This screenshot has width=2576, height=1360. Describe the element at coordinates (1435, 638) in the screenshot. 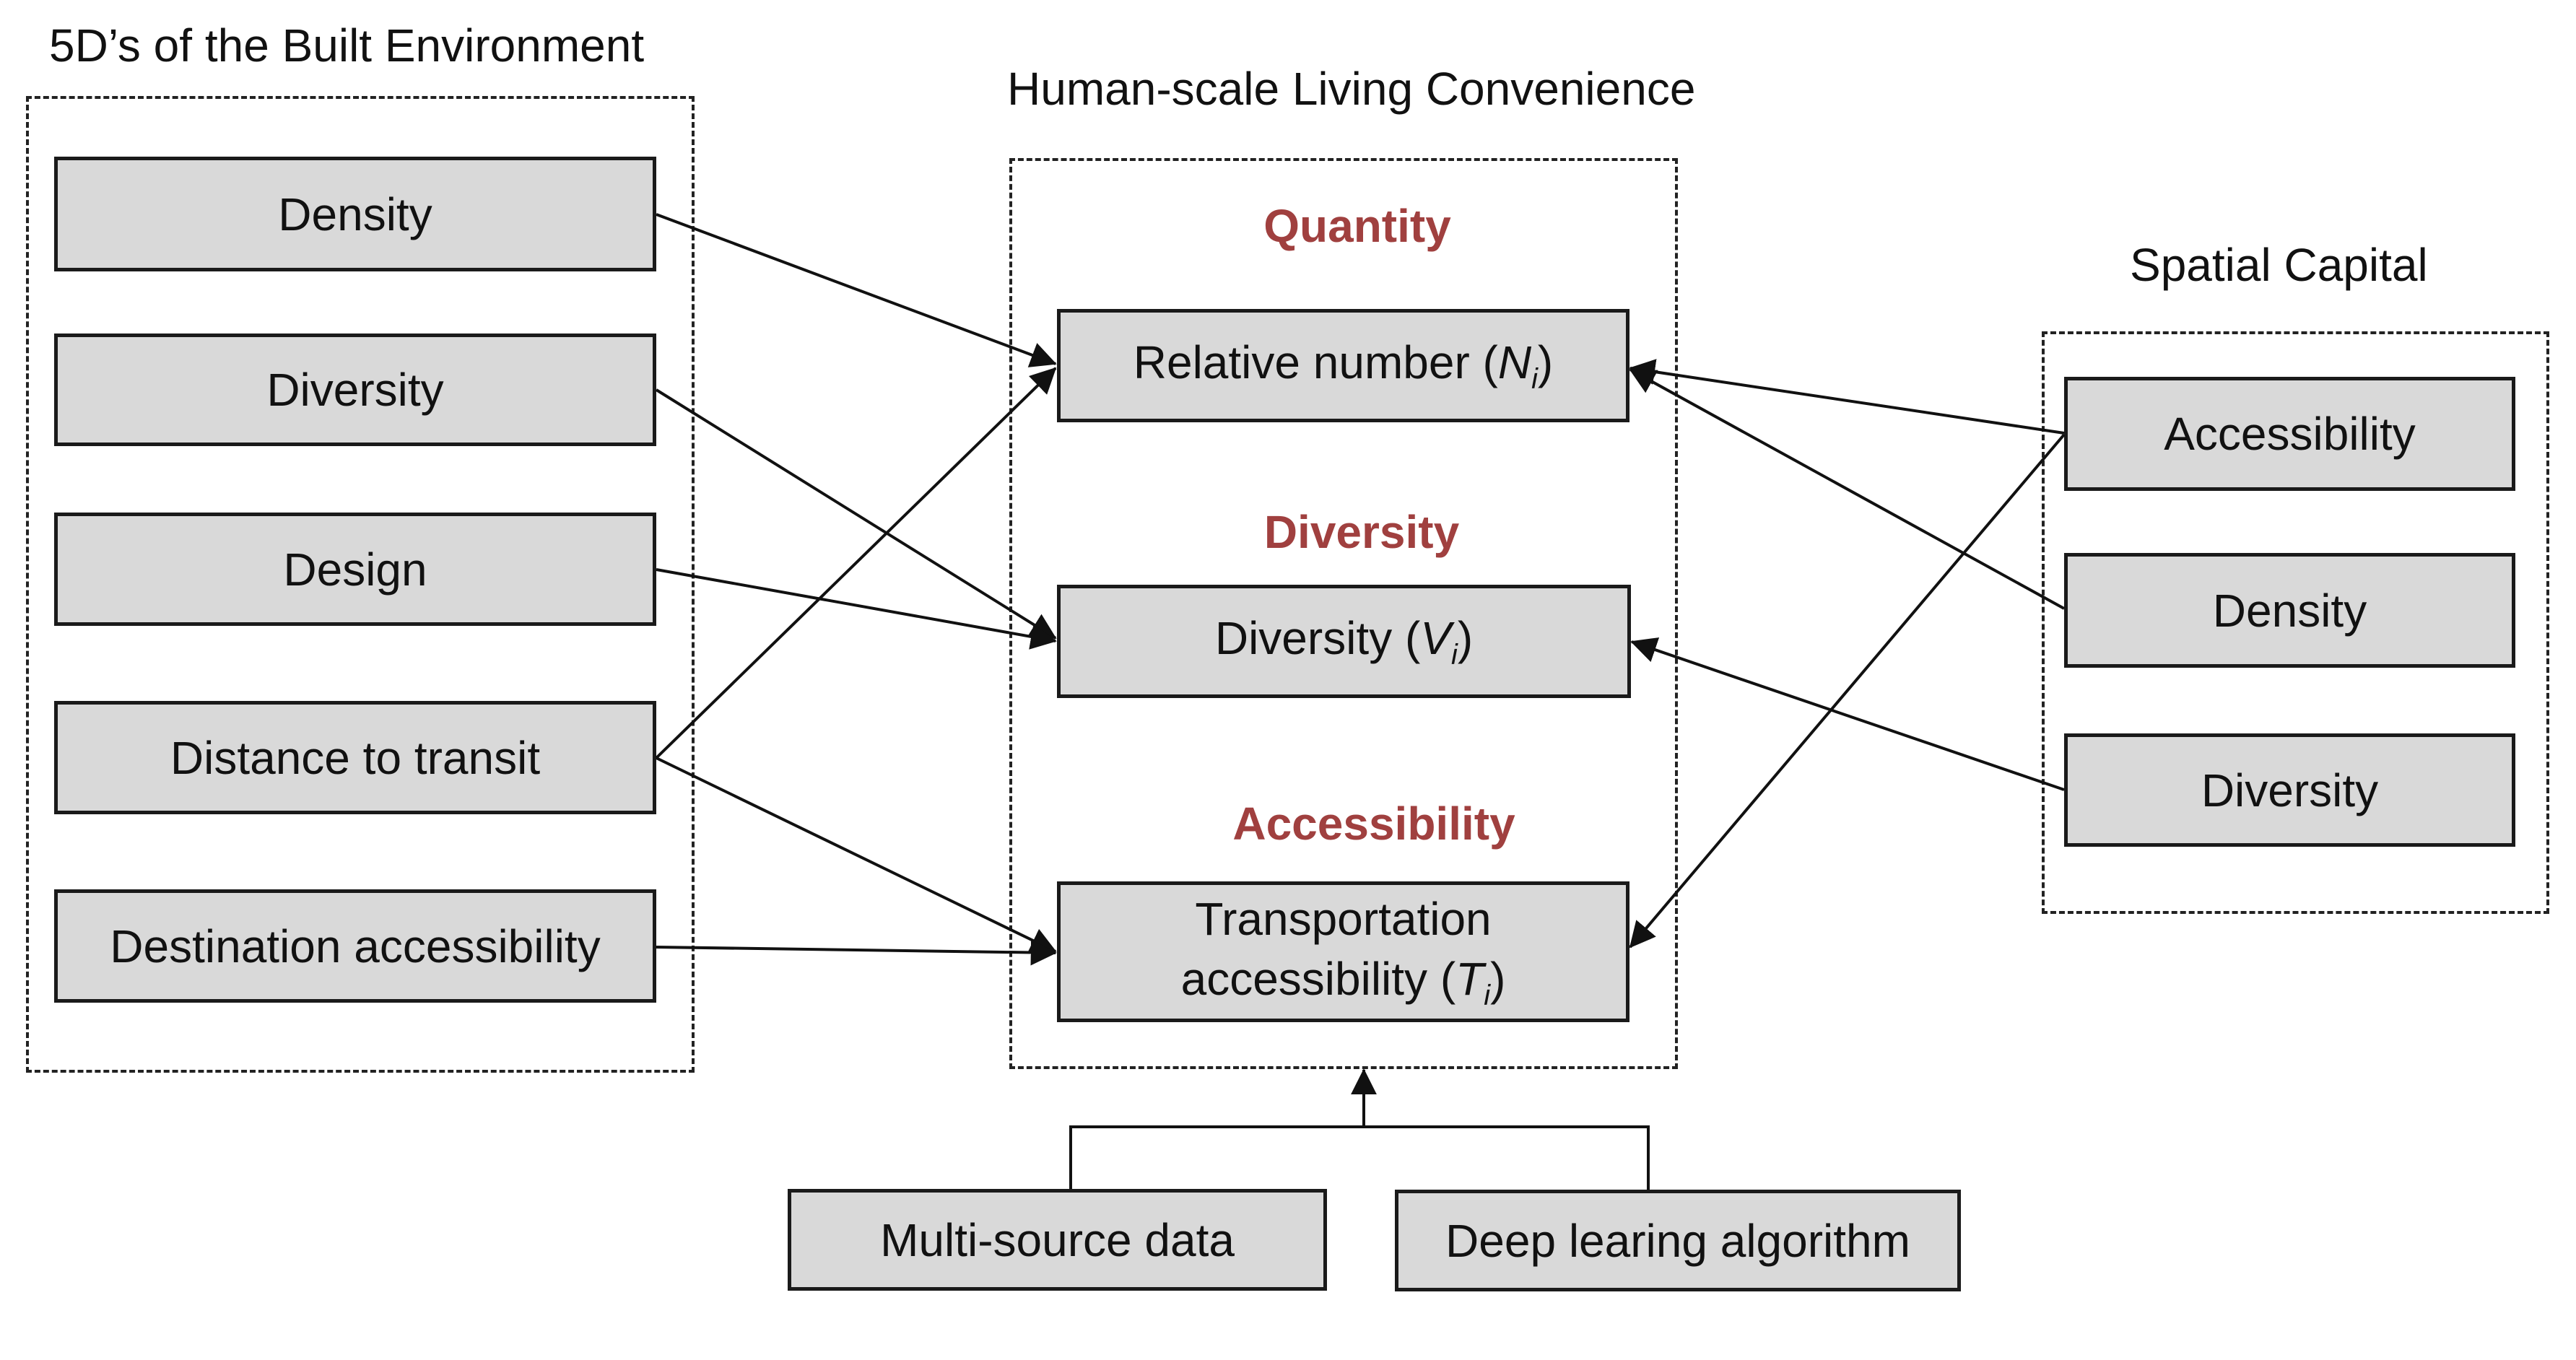

I see `symbol-v: V` at that location.